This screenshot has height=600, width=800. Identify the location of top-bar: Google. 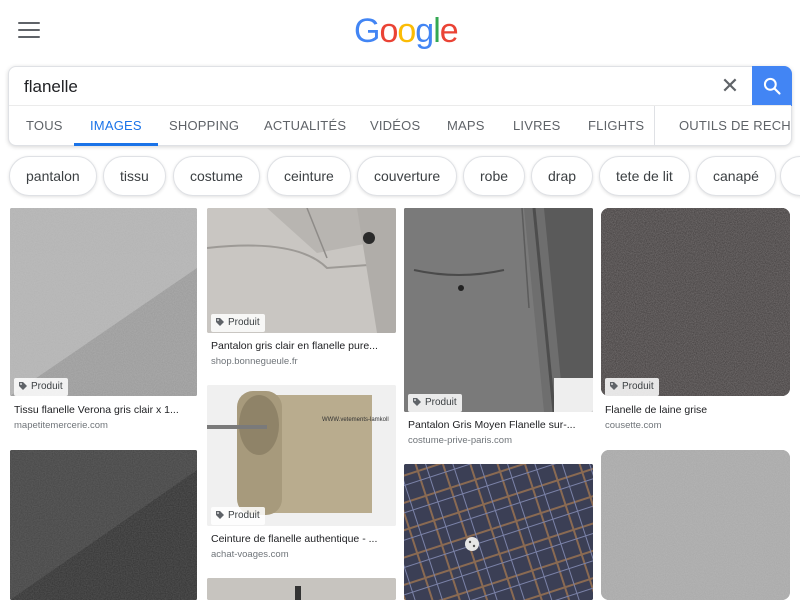
(400, 32).